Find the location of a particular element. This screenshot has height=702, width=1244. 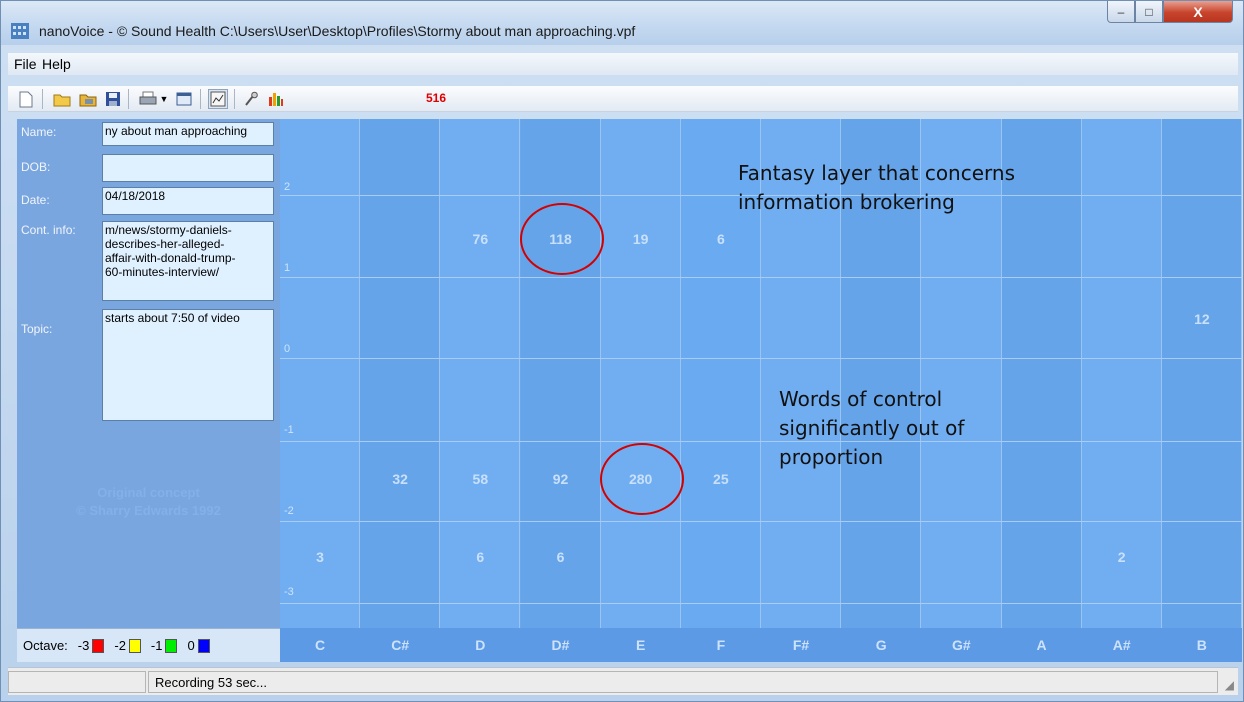

cell-value: 12 is located at coordinates (1202, 319).